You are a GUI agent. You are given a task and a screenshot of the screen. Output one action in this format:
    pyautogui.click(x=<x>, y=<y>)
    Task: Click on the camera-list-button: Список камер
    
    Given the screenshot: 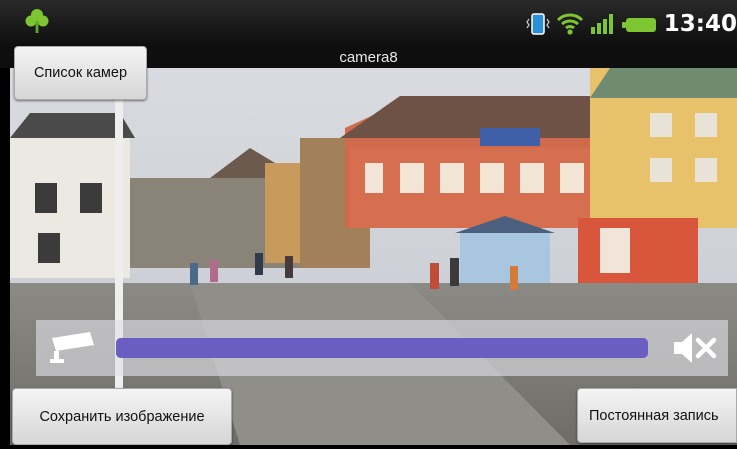 What is the action you would take?
    pyautogui.click(x=80, y=73)
    